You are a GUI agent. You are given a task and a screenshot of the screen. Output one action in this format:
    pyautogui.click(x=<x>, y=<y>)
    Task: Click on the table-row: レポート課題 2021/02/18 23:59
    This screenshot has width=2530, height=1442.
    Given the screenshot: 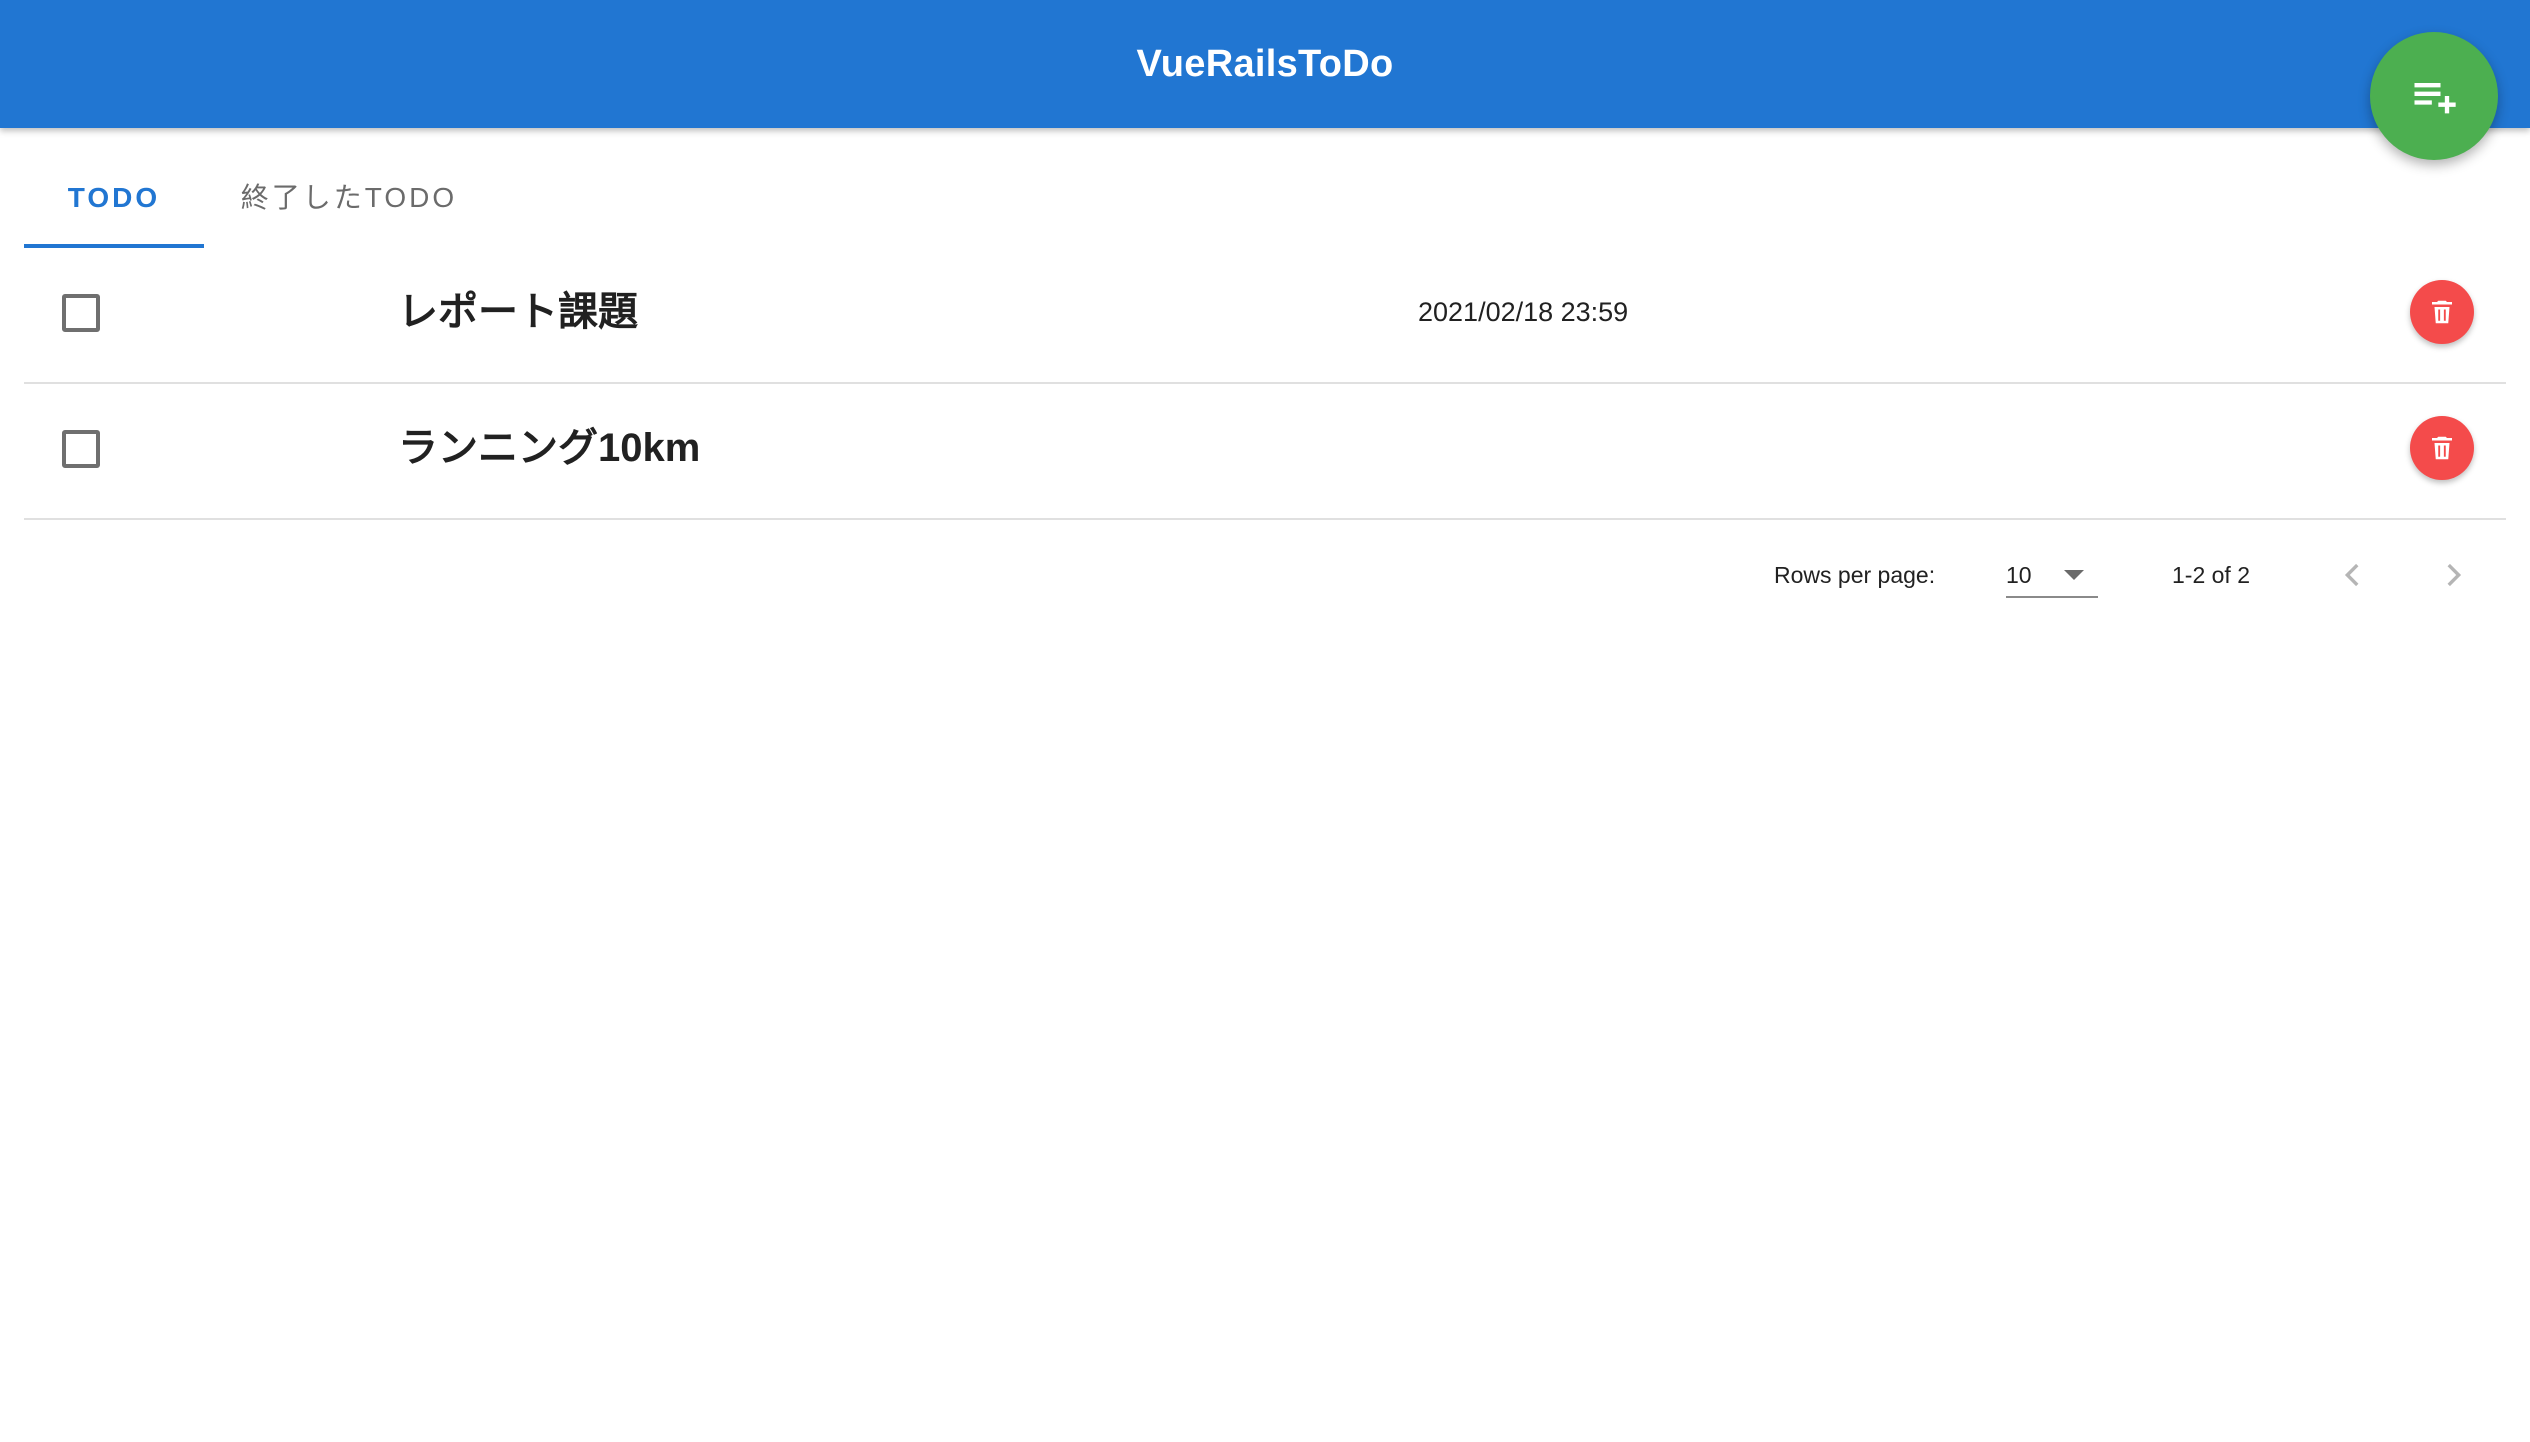 What is the action you would take?
    pyautogui.click(x=1265, y=316)
    